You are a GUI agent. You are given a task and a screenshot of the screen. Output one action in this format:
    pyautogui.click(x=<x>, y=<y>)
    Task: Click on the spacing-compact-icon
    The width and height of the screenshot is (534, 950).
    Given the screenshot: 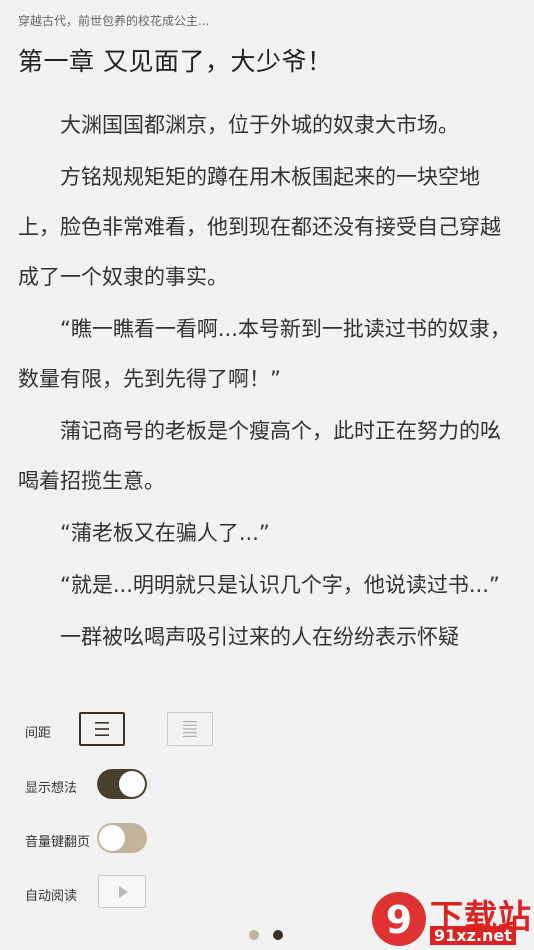 What is the action you would take?
    pyautogui.click(x=190, y=729)
    